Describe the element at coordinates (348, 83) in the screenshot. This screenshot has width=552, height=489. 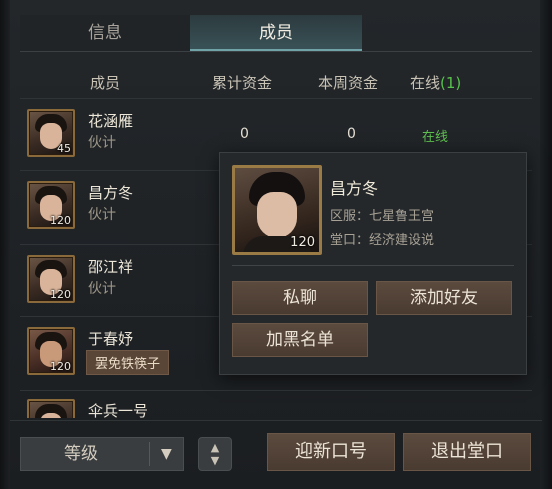
I see `header-weekly-funds: 本周资金` at that location.